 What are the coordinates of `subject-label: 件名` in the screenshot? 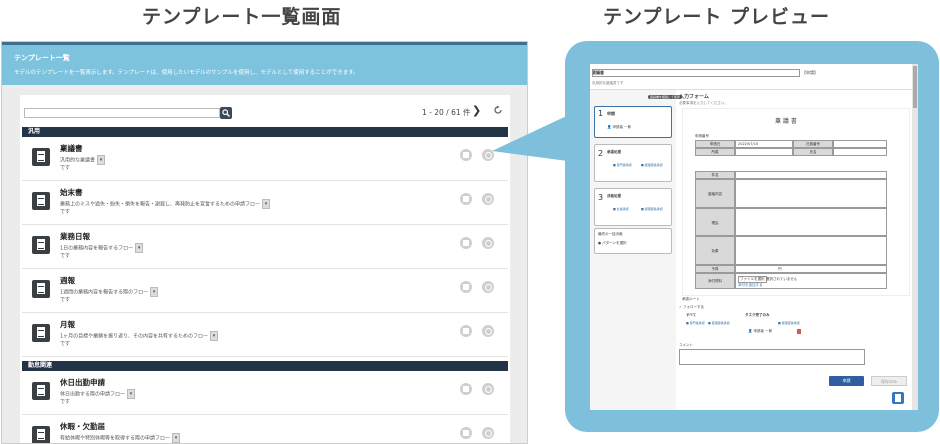 It's located at (715, 175).